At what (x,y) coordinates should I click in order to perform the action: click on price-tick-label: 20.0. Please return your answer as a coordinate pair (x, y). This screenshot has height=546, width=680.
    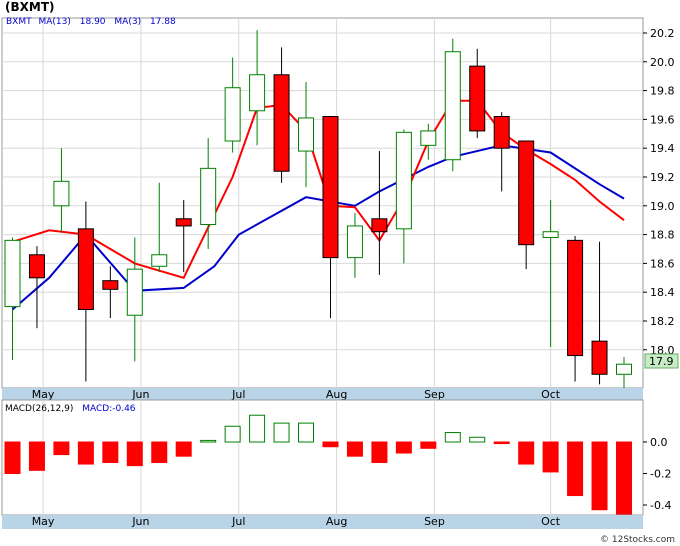
    Looking at the image, I should click on (662, 62).